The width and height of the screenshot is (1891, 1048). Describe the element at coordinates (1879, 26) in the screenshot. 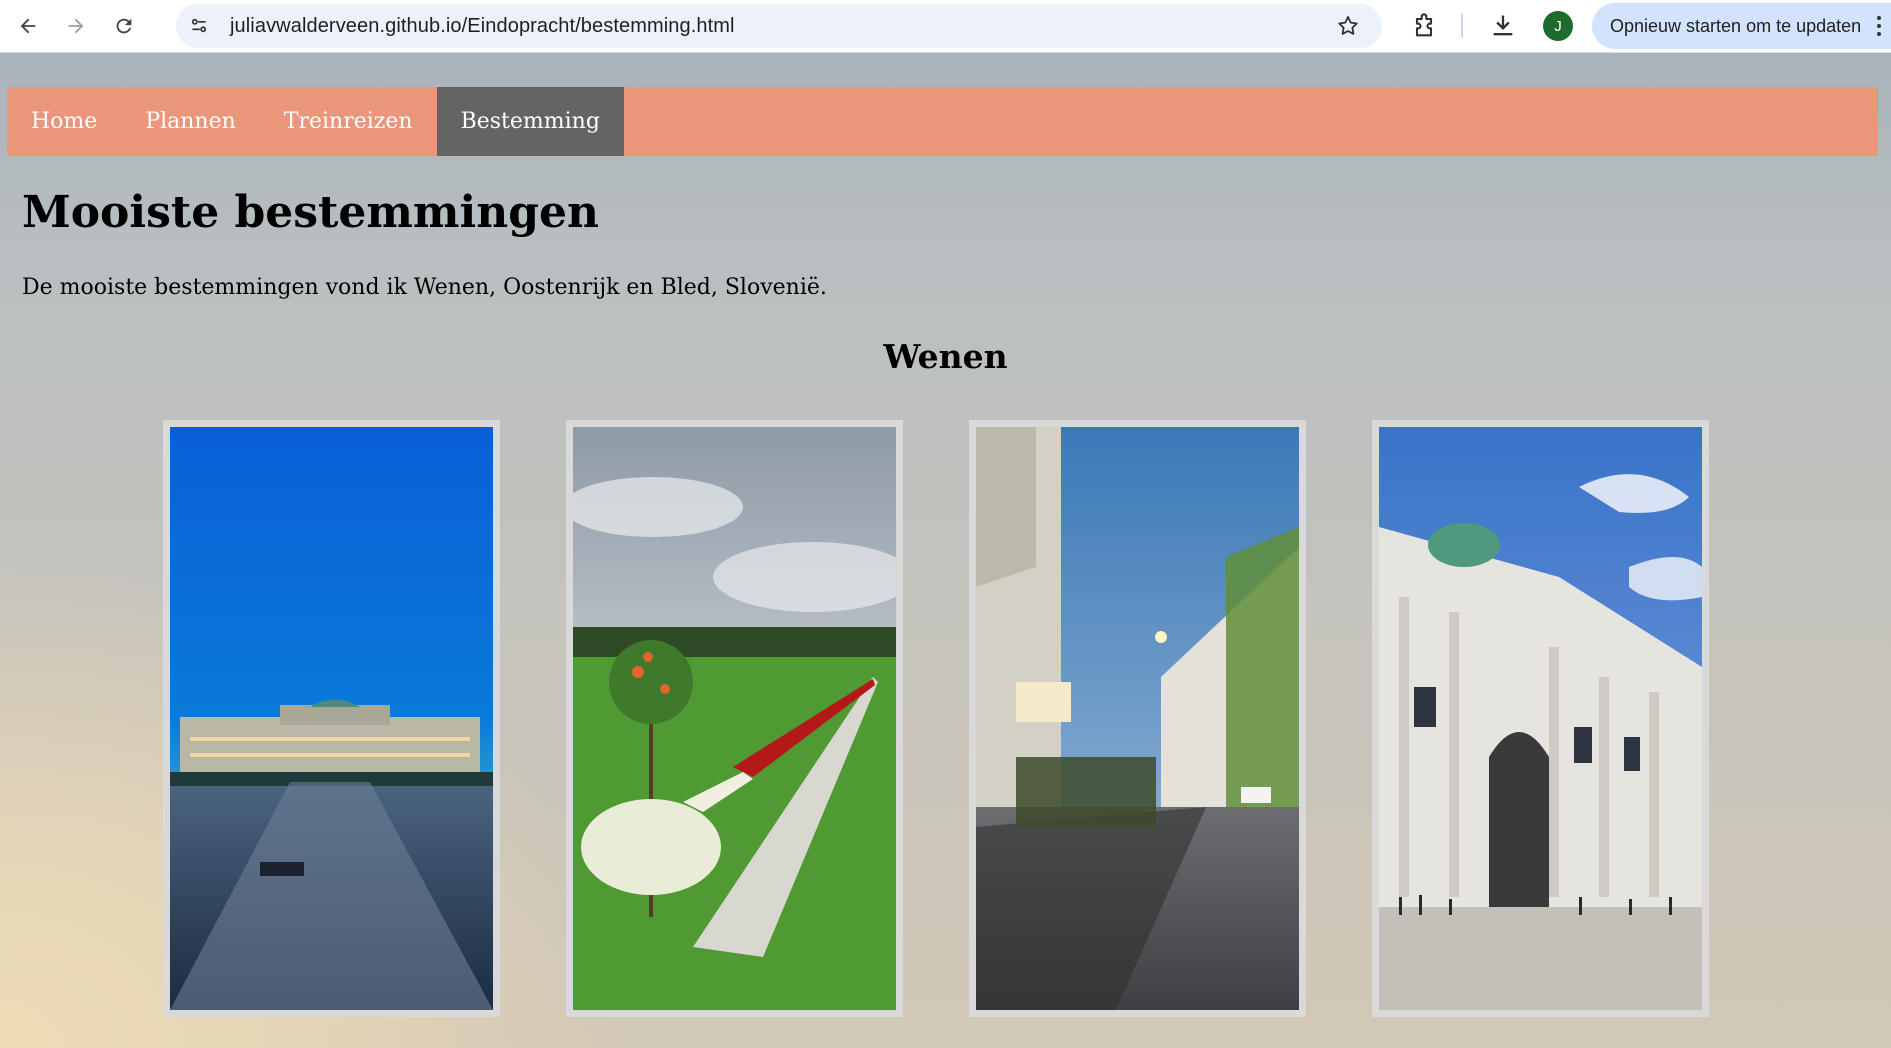

I see `menu-kebab-icon` at that location.